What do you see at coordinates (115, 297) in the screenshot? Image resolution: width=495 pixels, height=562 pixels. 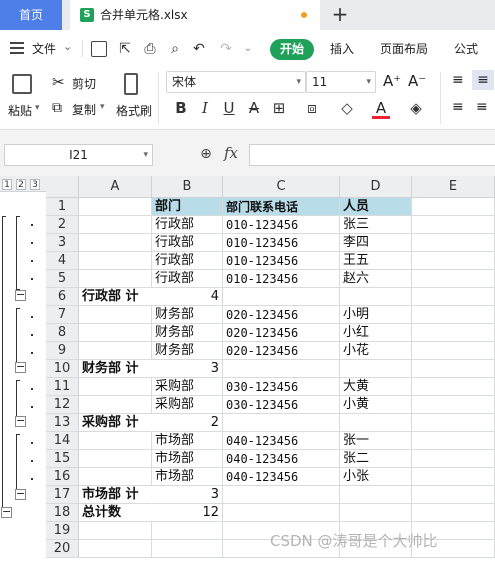 I see `cell-a: 行政部 计` at bounding box center [115, 297].